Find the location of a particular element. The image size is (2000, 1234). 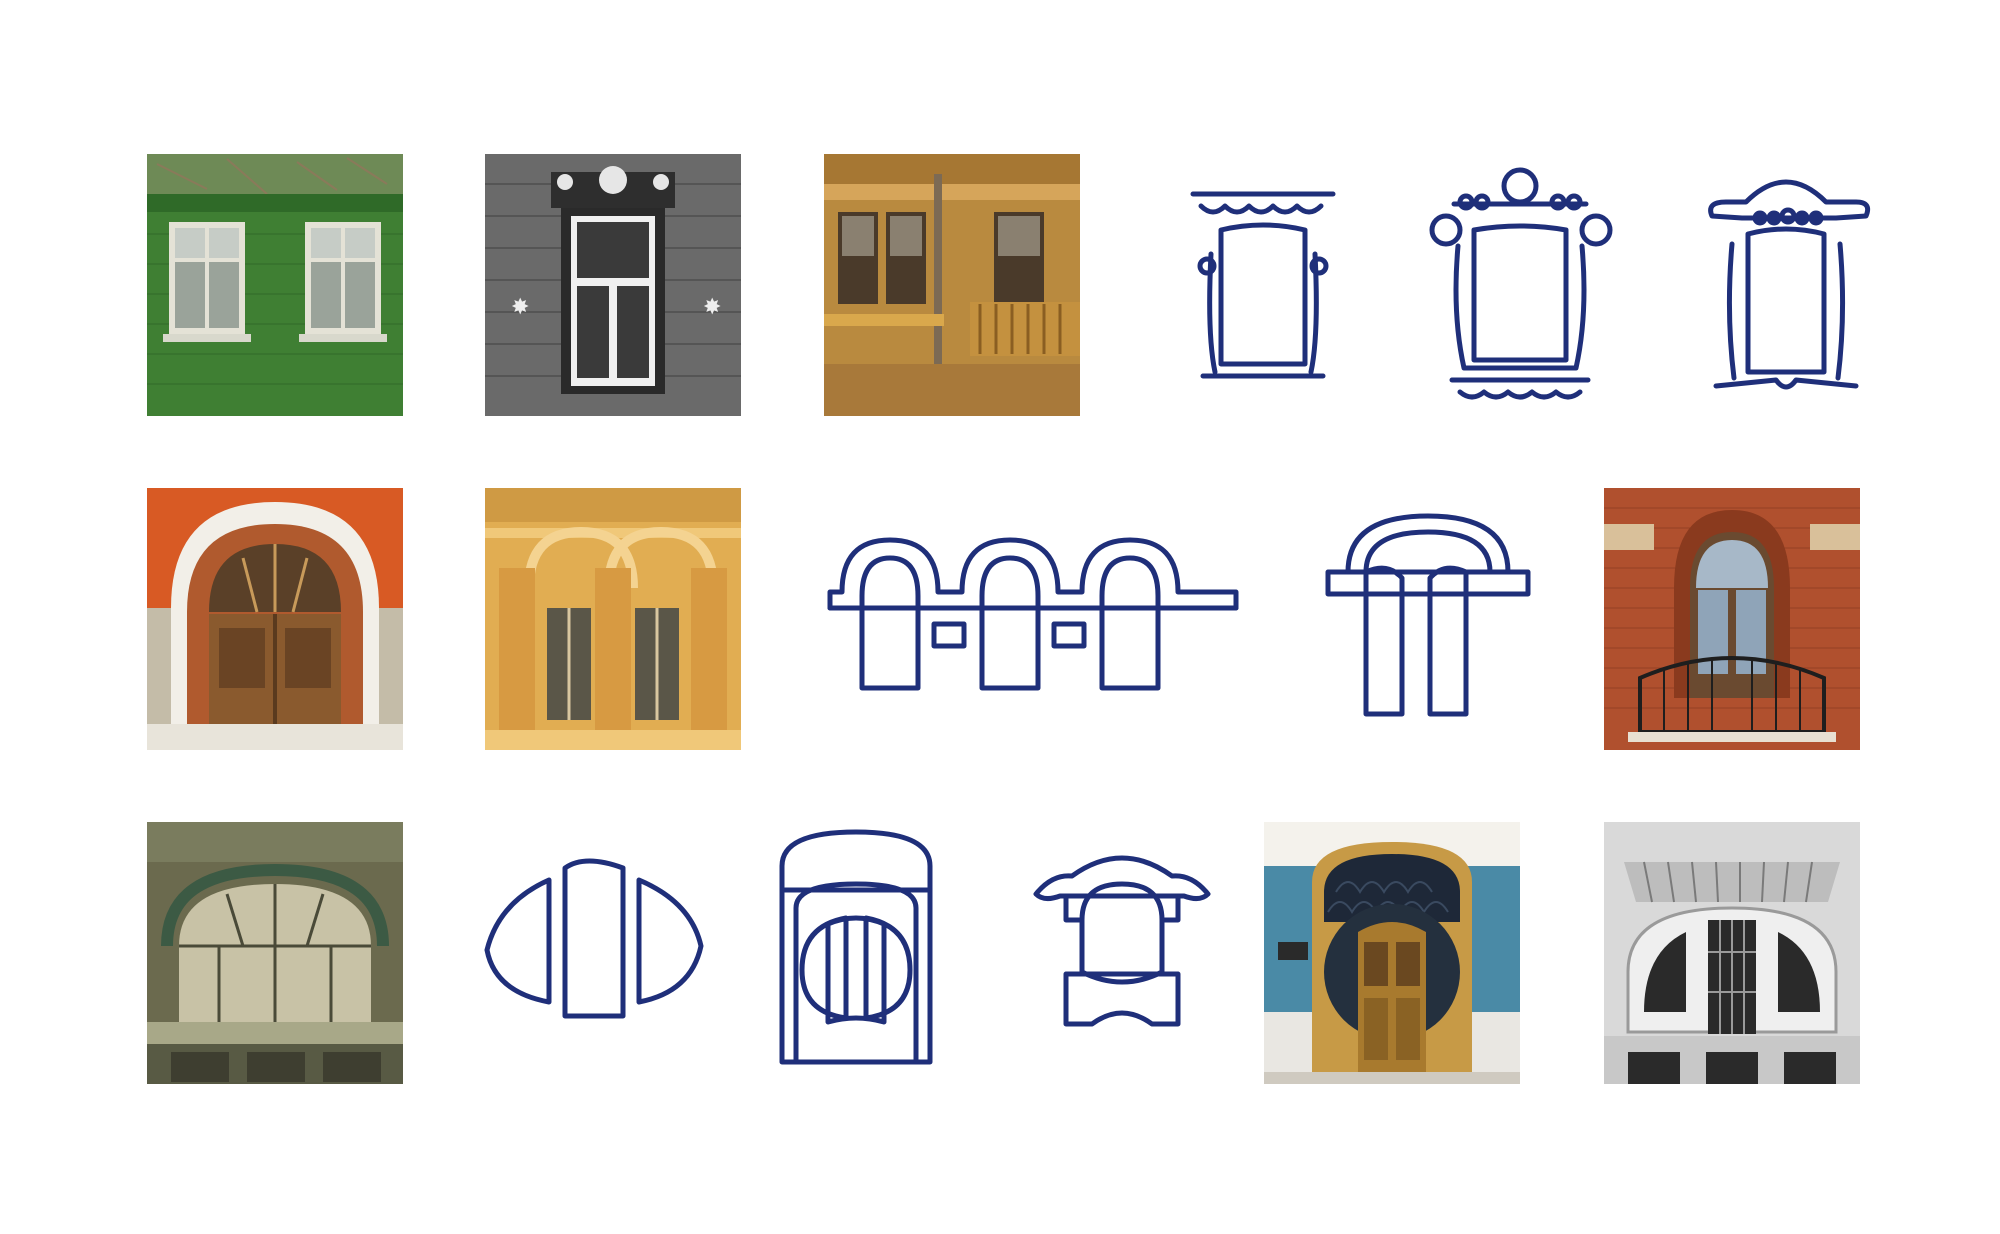

ornate-round-frame-window-icon is located at coordinates (1521, 283).